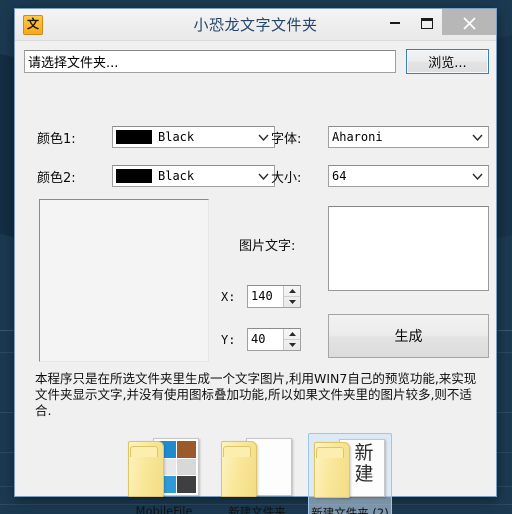 The width and height of the screenshot is (512, 514). Describe the element at coordinates (210, 61) in the screenshot. I see `folder-path-input` at that location.